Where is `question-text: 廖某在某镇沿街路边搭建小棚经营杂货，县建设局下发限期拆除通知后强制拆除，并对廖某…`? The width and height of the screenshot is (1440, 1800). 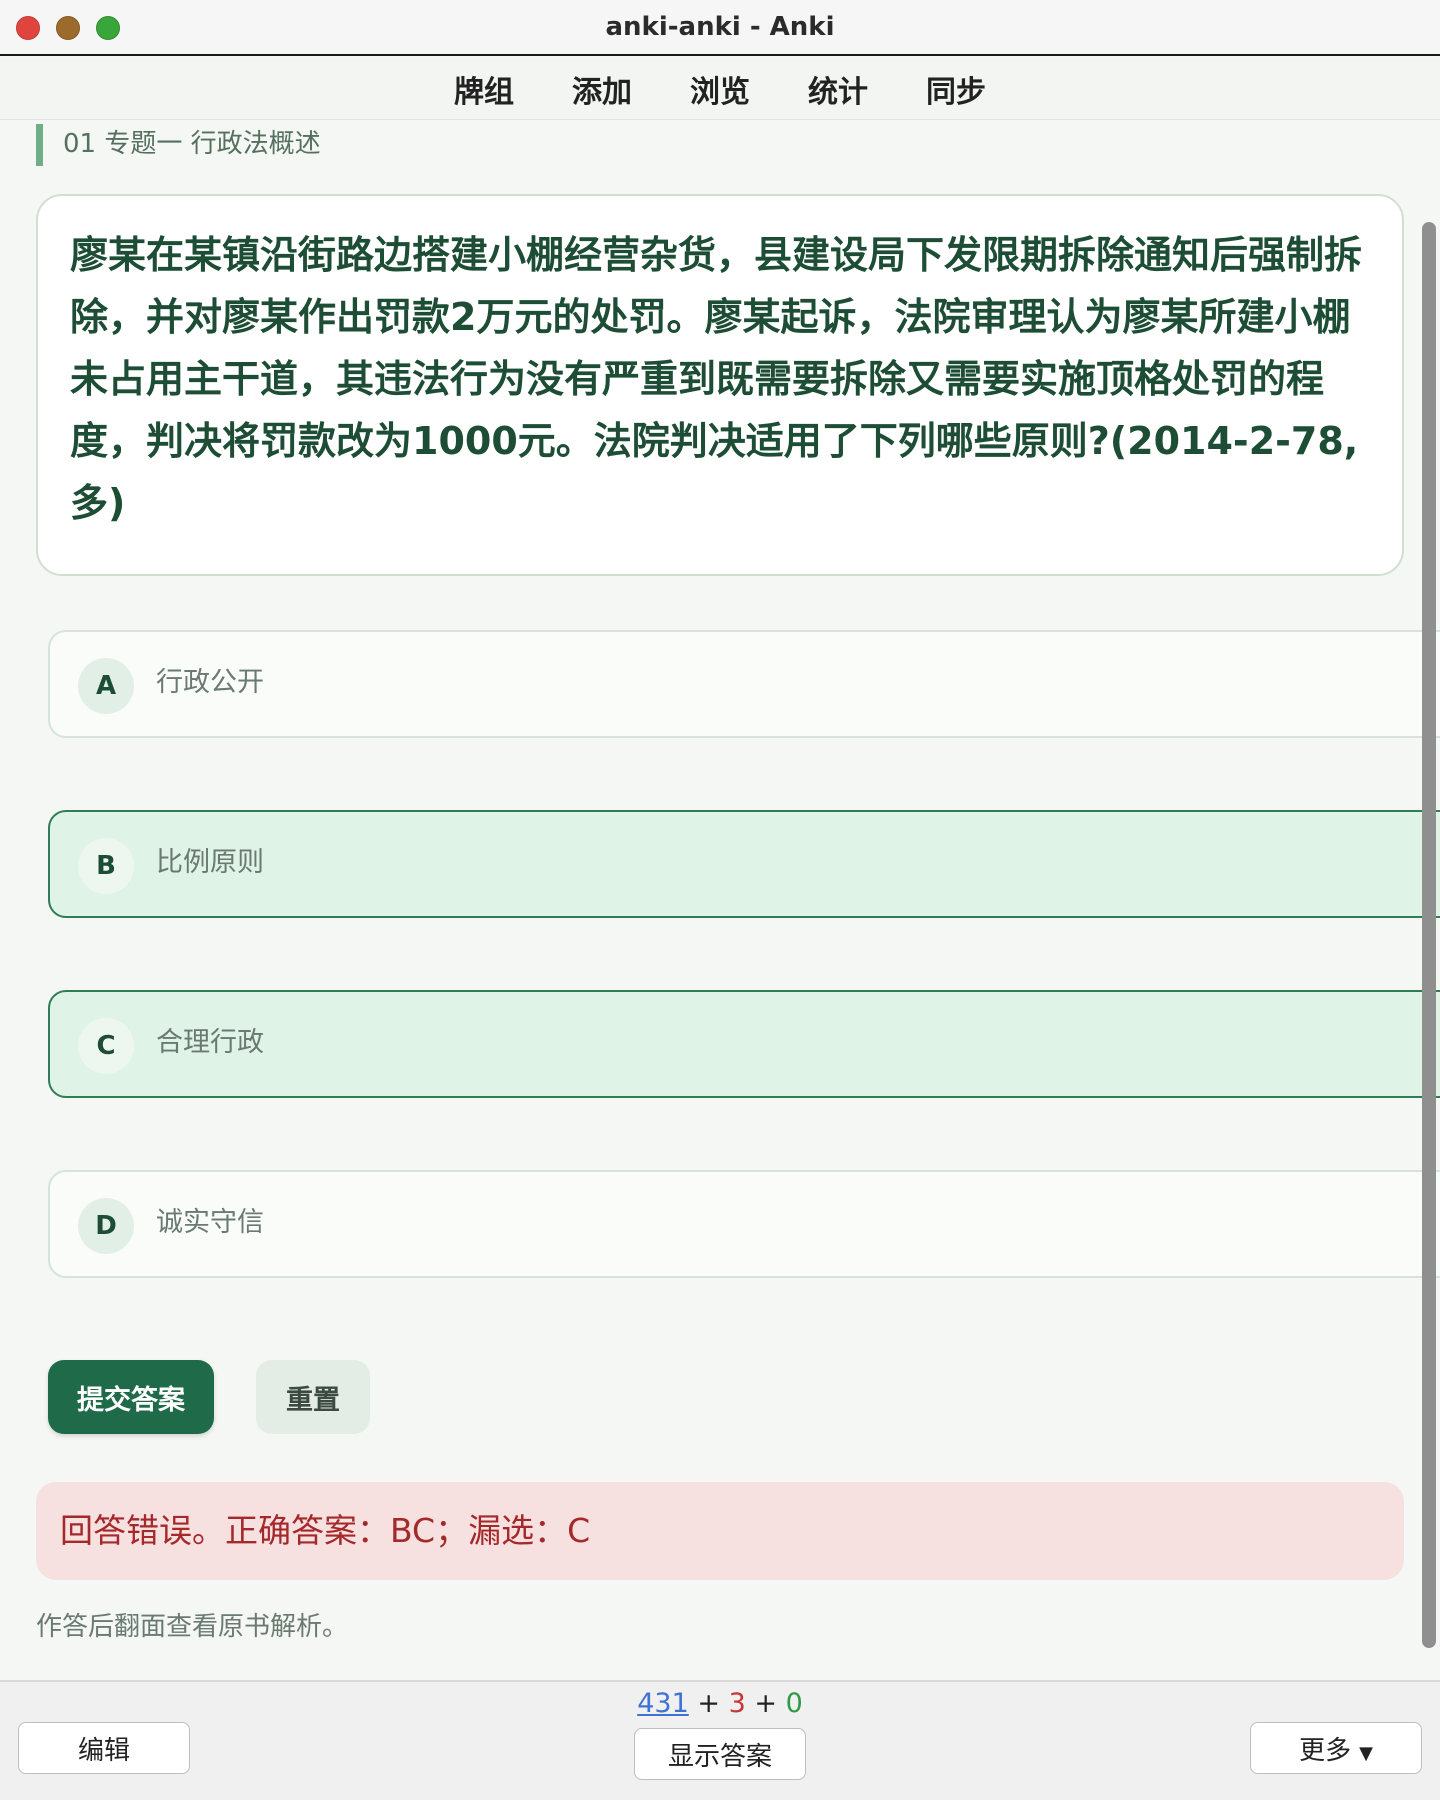
question-text: 廖某在某镇沿街路边搭建小棚经营杂货，县建设局下发限期拆除通知后强制拆除，并对廖某… is located at coordinates (716, 379).